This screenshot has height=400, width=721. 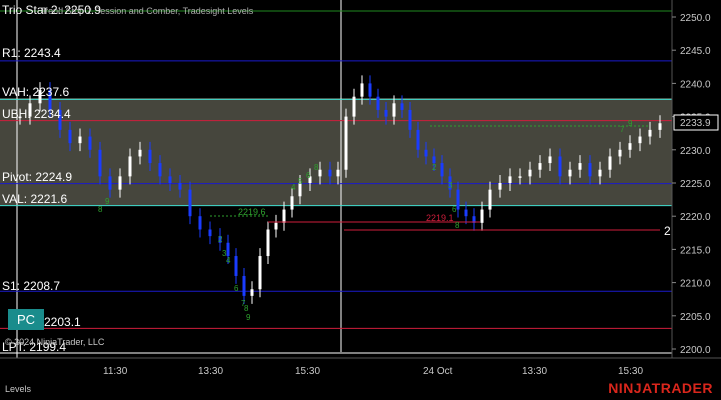 What do you see at coordinates (695, 123) in the screenshot?
I see `current-price-label: 2233.9` at bounding box center [695, 123].